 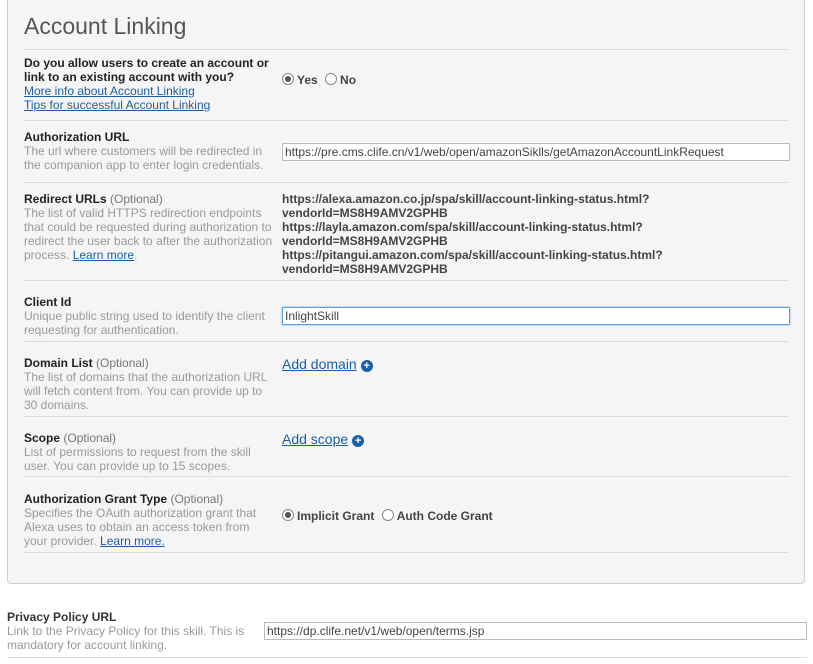 What do you see at coordinates (327, 364) in the screenshot?
I see `add-domain-link: Add domain +` at bounding box center [327, 364].